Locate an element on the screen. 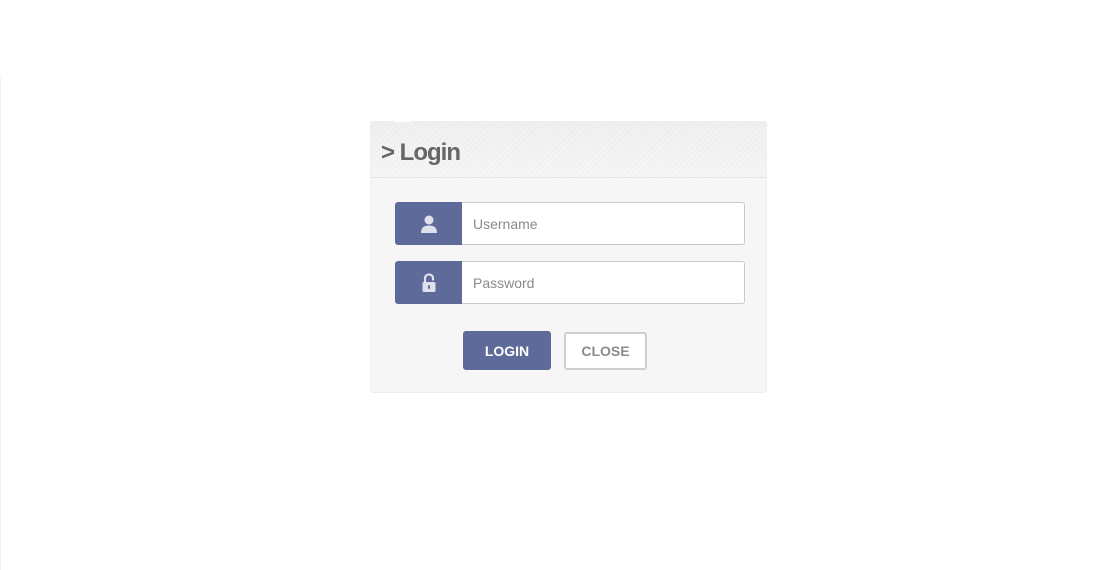  password-field is located at coordinates (570, 282).